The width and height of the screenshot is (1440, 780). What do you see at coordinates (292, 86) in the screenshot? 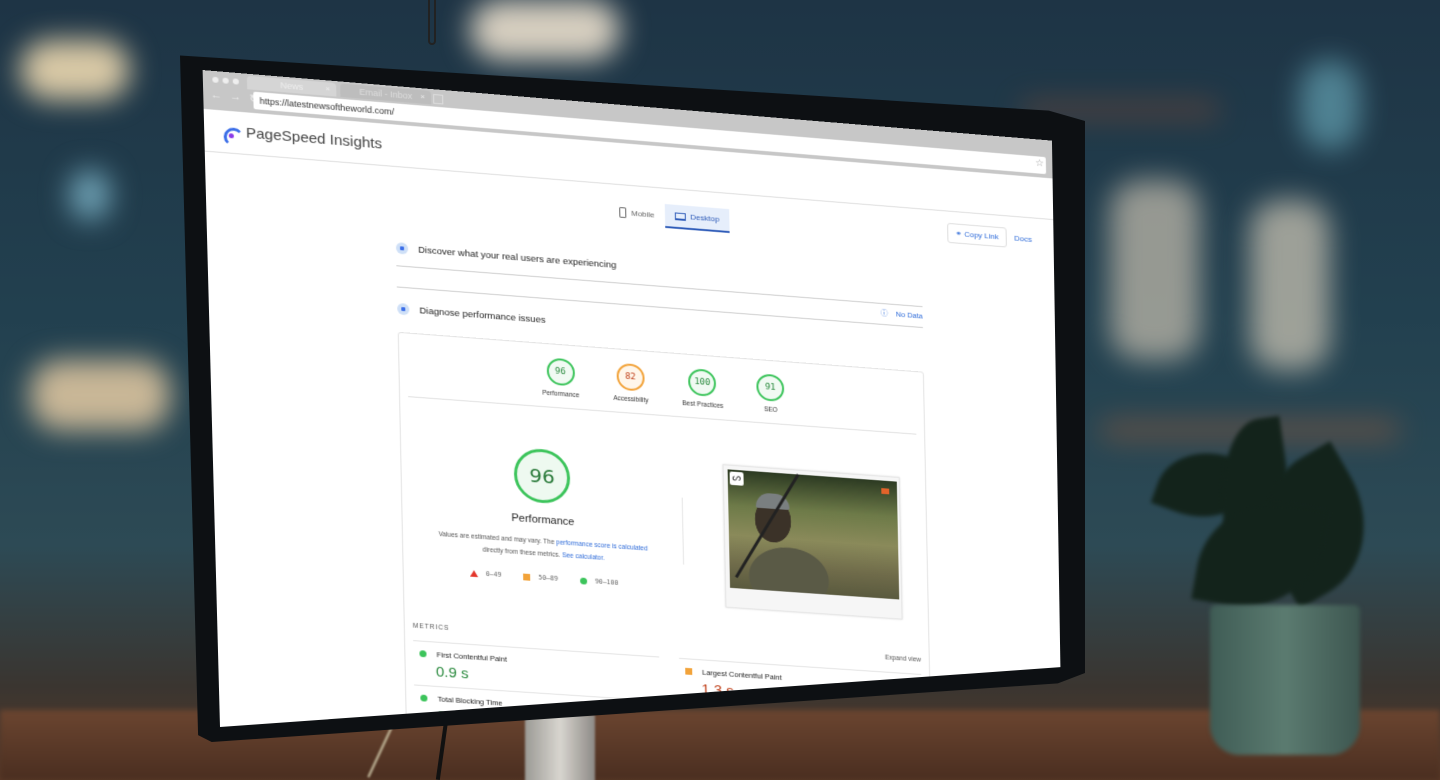
I see `tab-label: News` at bounding box center [292, 86].